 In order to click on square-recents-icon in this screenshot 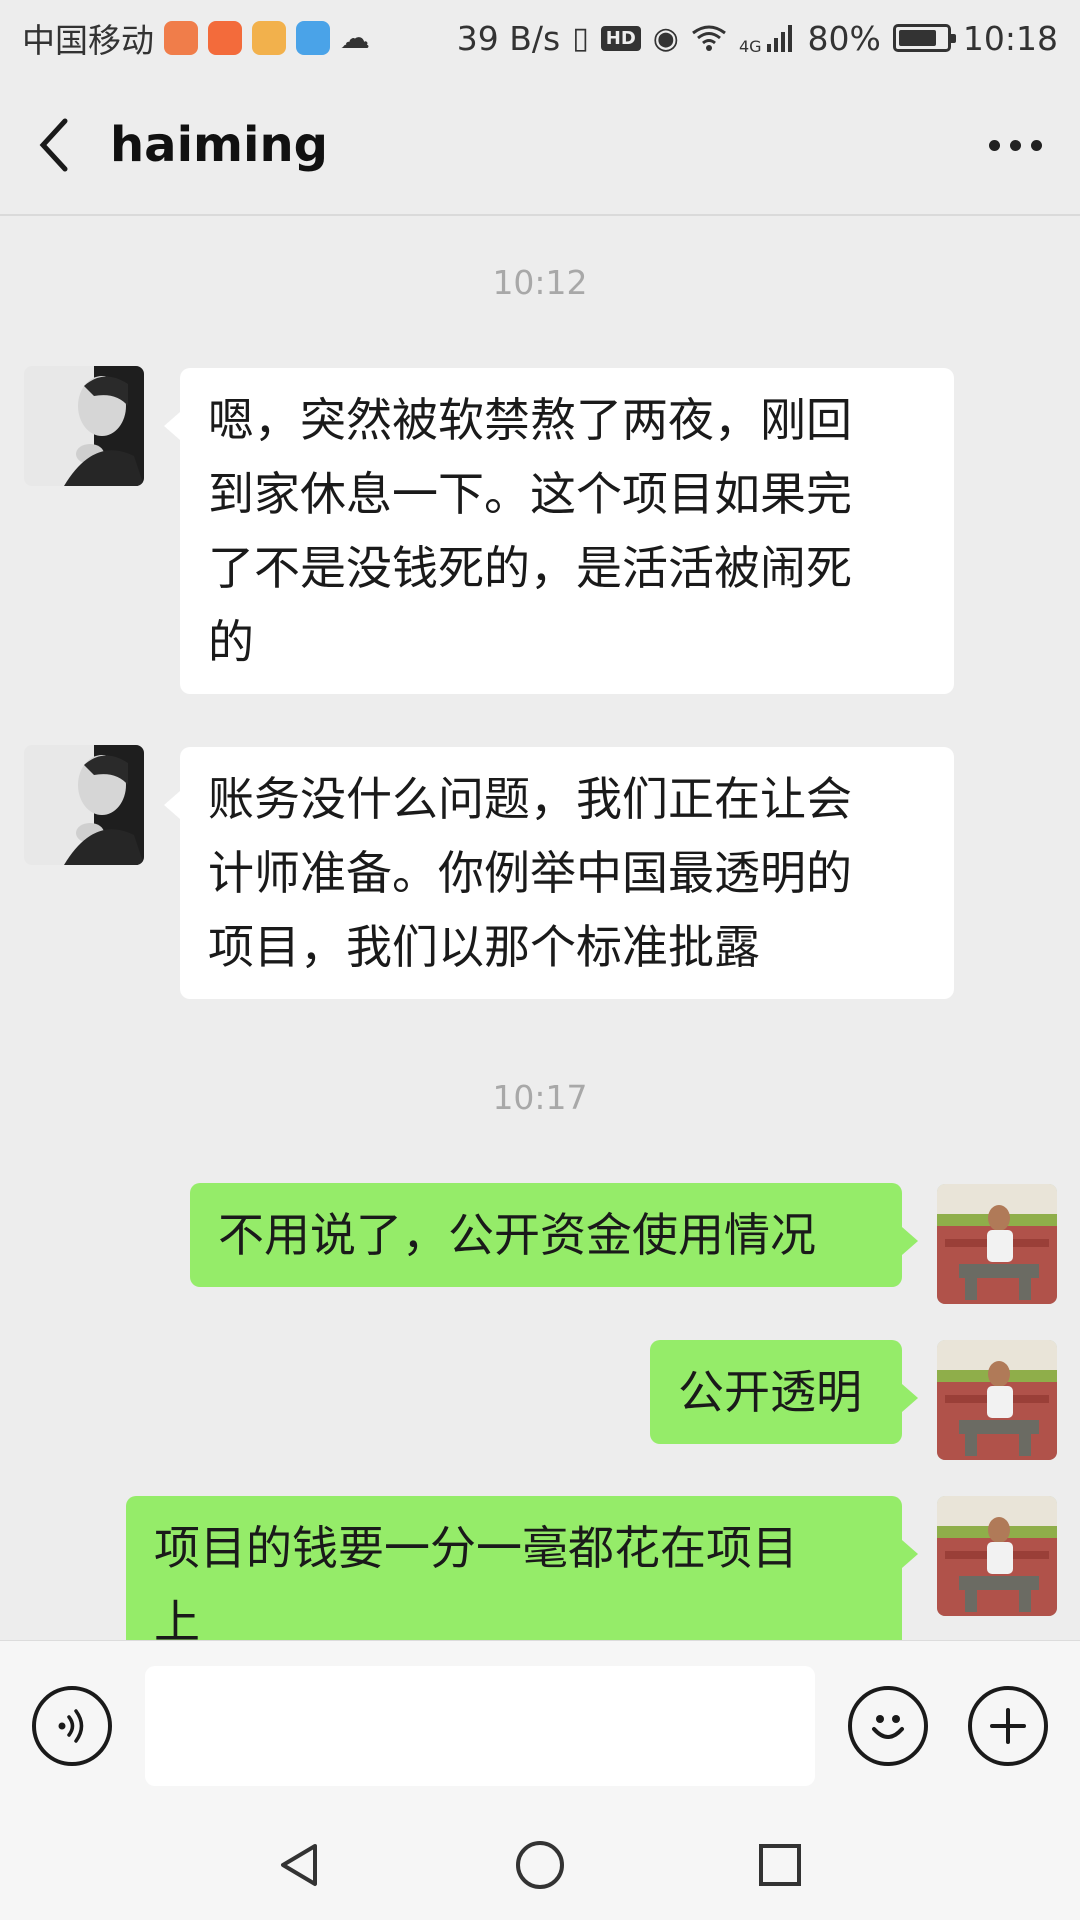, I will do `click(780, 1865)`.